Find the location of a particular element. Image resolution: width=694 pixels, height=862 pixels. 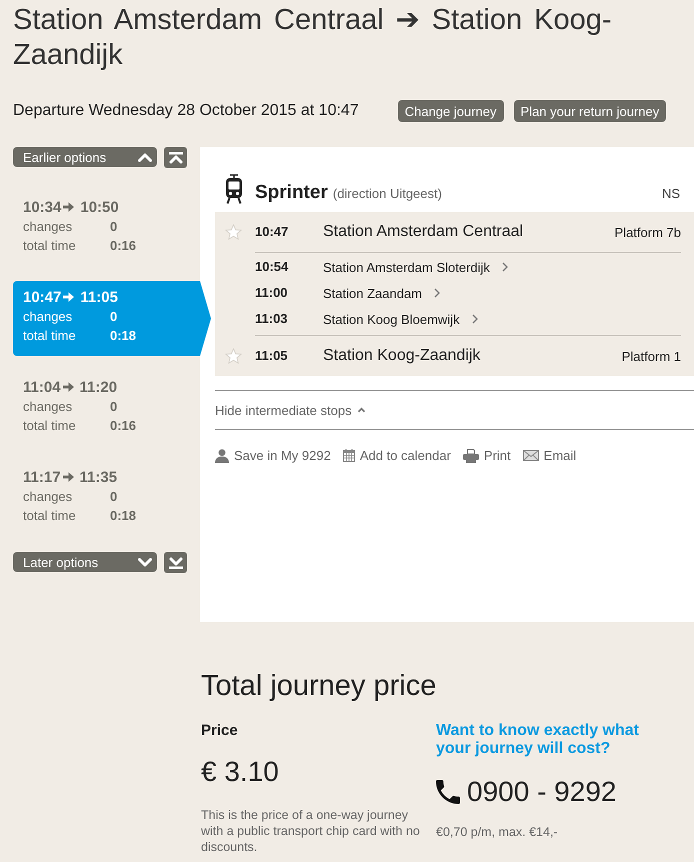

plan-return-button: Plan your return journey is located at coordinates (590, 111).